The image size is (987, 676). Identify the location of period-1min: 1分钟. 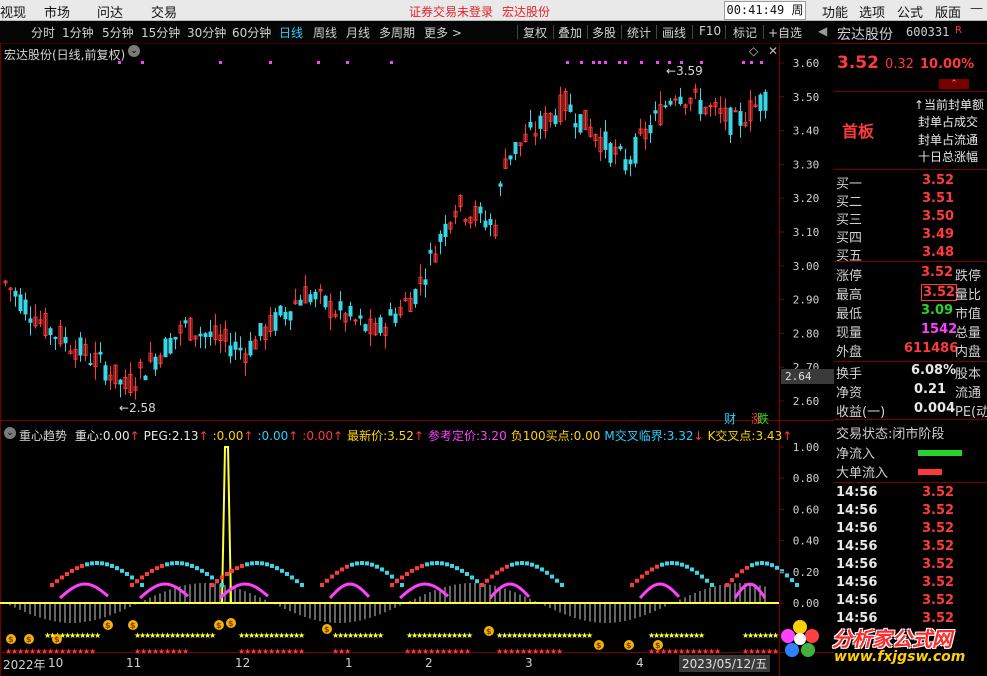
(78, 32).